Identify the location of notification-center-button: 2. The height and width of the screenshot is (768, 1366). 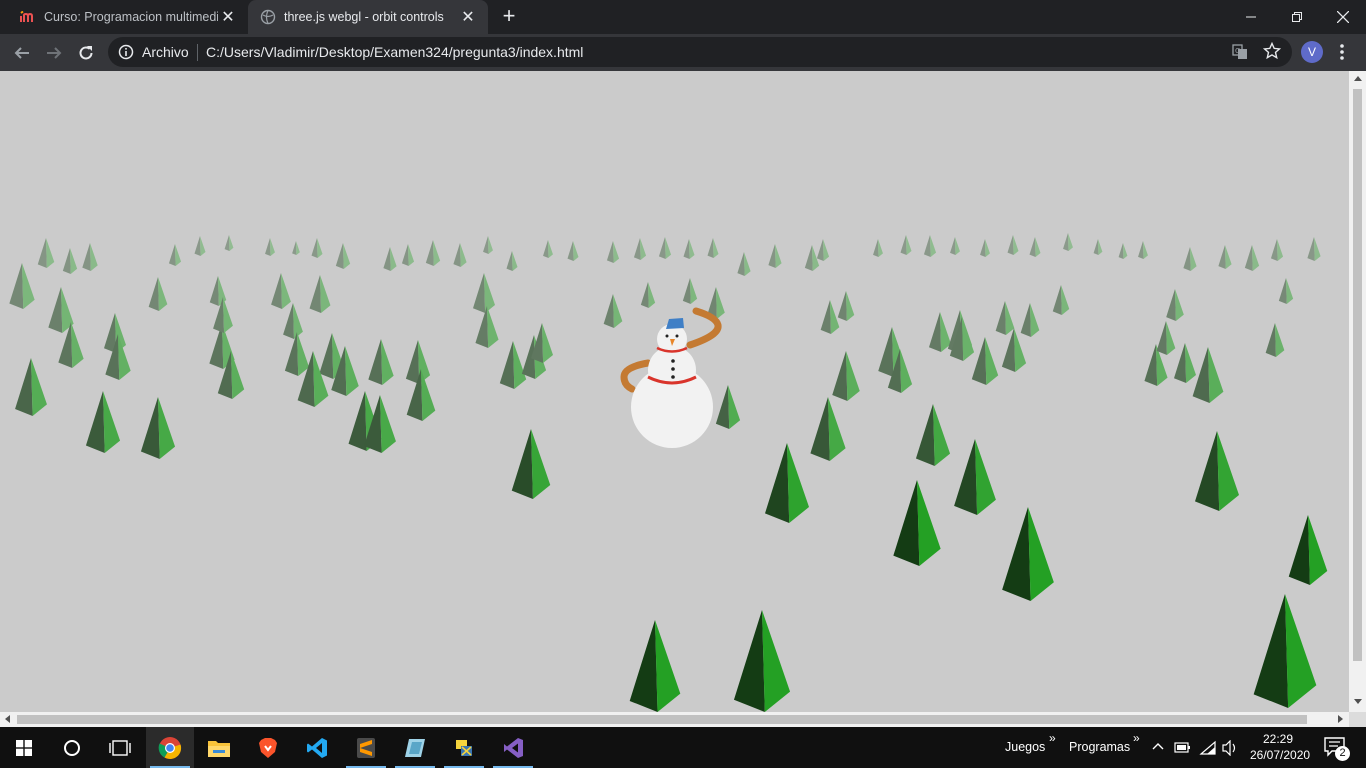
(1335, 748).